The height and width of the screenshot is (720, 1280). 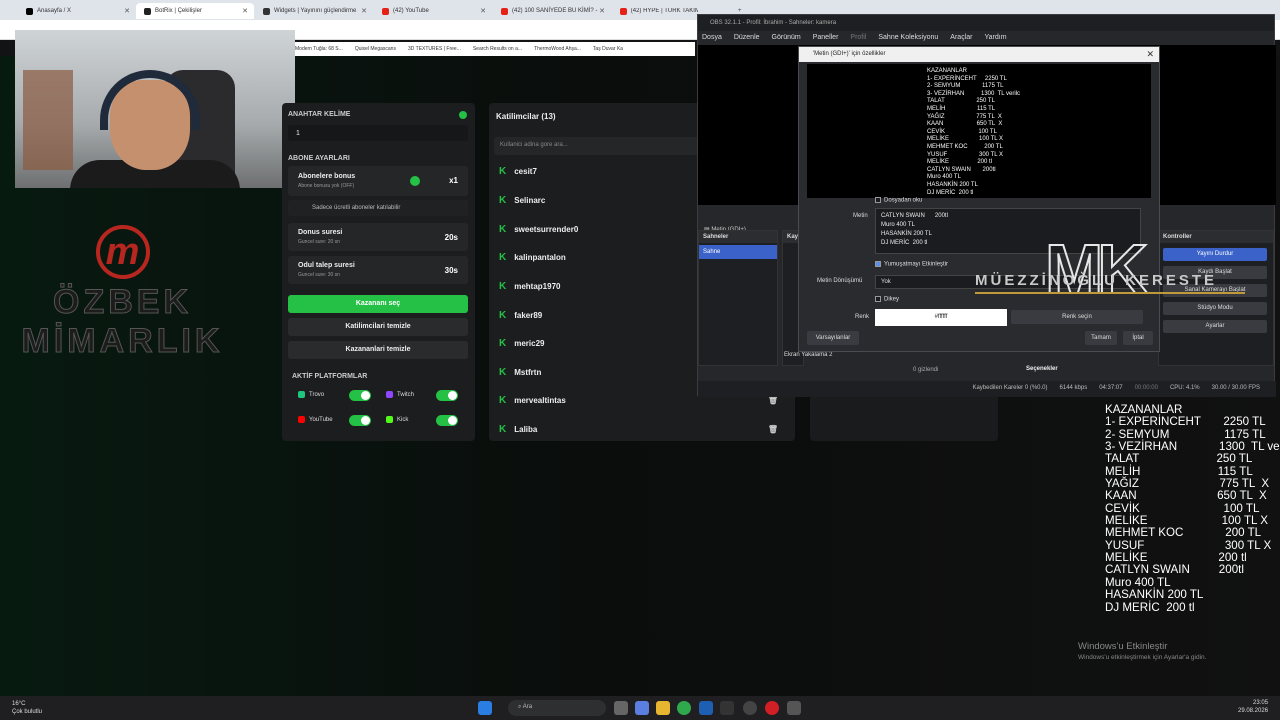 What do you see at coordinates (433, 11) in the screenshot?
I see `tab-youtube: (42) YouTube ✕` at bounding box center [433, 11].